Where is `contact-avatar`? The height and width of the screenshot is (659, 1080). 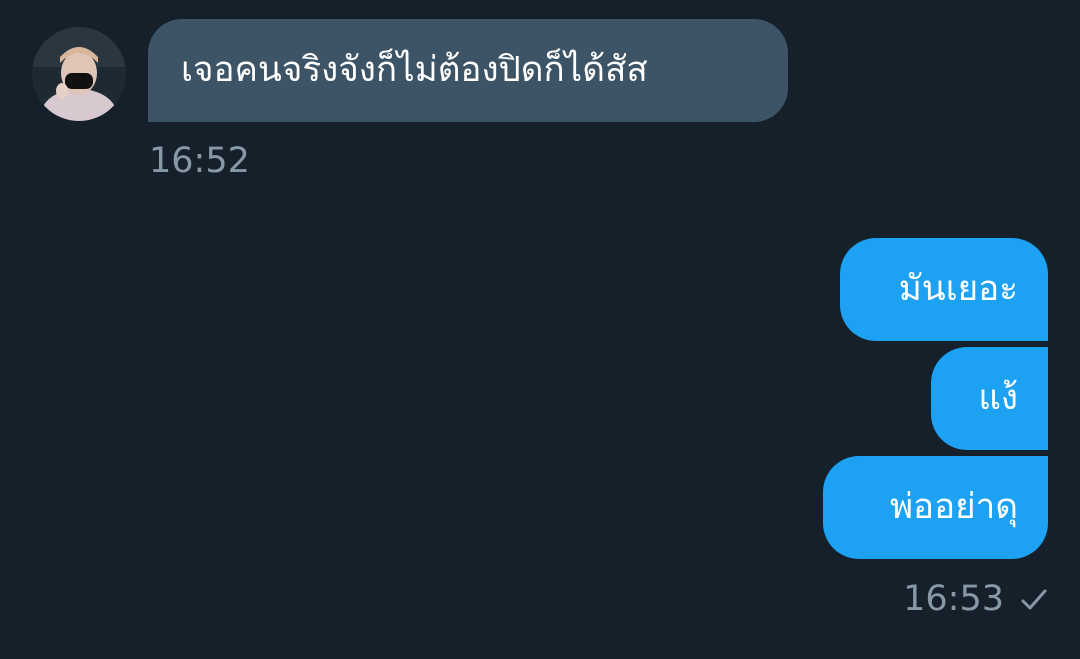
contact-avatar is located at coordinates (79, 74).